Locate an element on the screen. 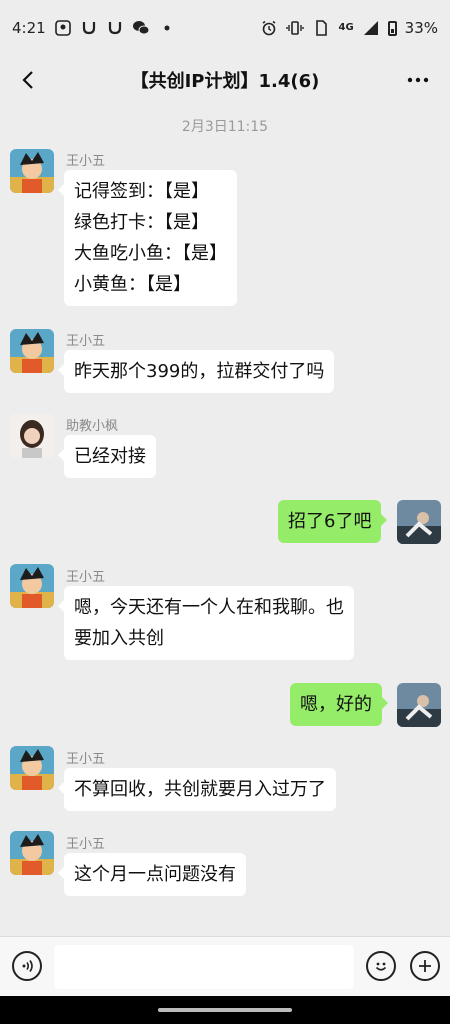 Image resolution: width=450 pixels, height=1024 pixels. voice-icon is located at coordinates (27, 966).